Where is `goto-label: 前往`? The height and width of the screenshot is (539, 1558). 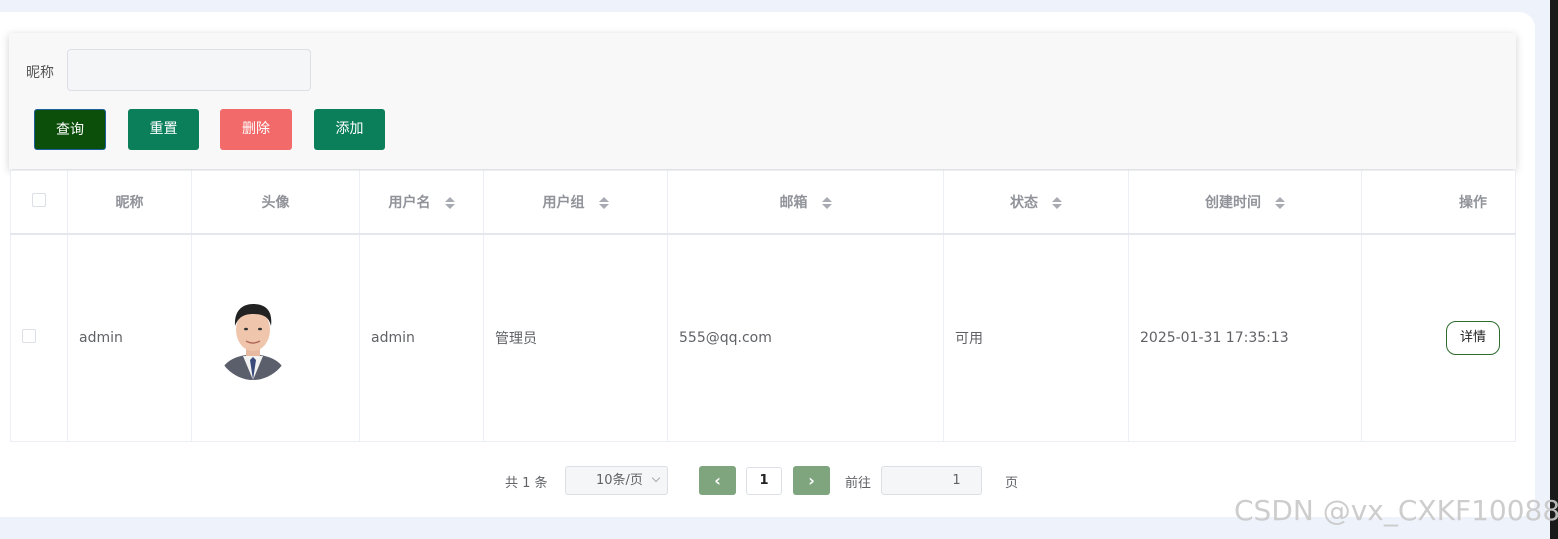 goto-label: 前往 is located at coordinates (858, 483).